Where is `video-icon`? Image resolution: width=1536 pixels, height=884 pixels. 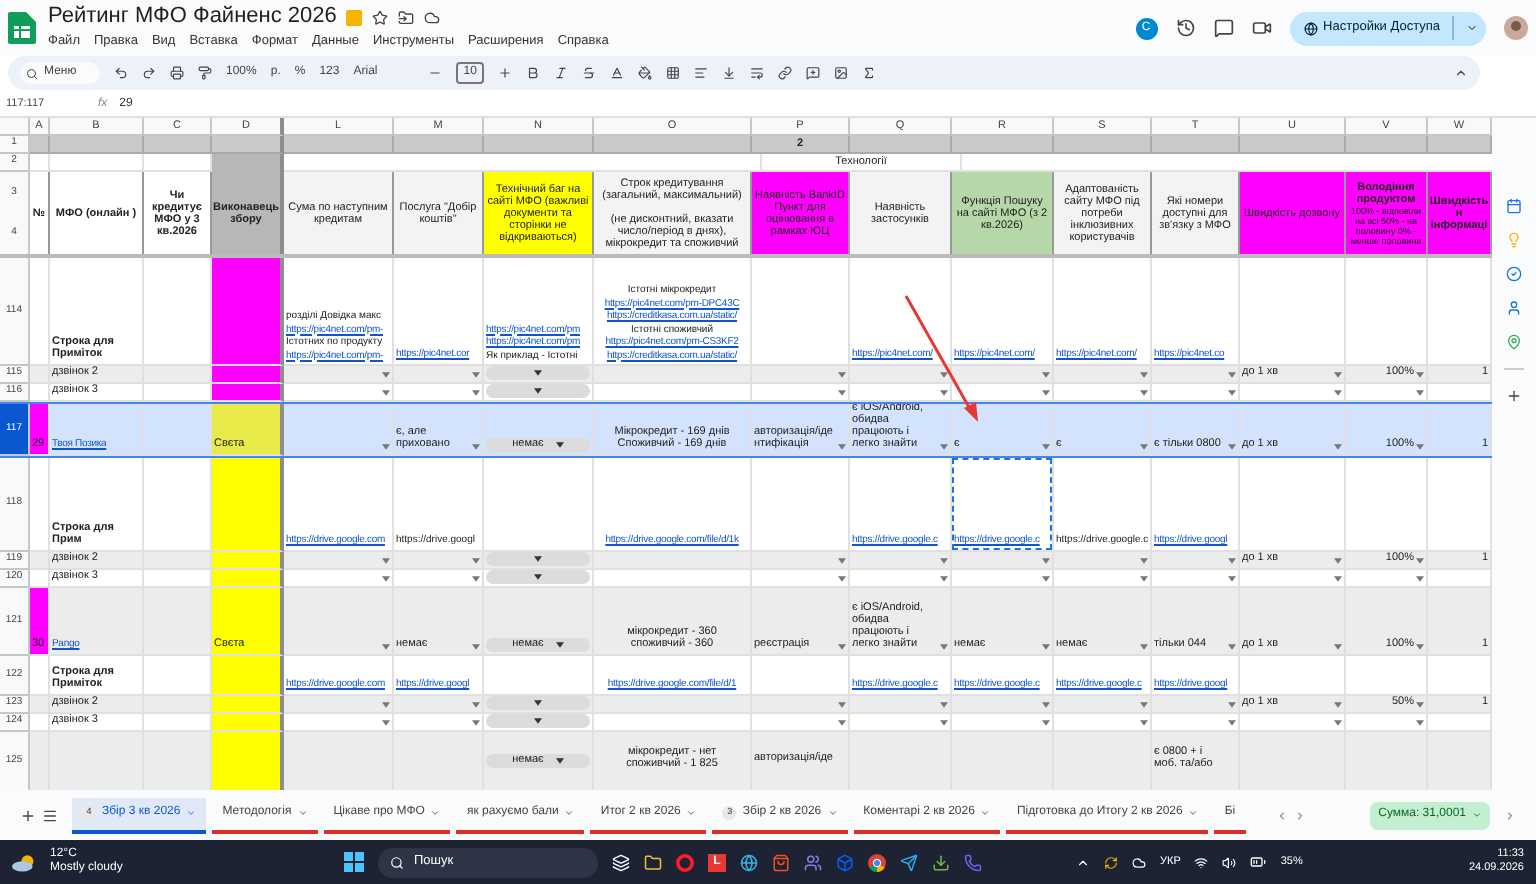 video-icon is located at coordinates (1261, 28).